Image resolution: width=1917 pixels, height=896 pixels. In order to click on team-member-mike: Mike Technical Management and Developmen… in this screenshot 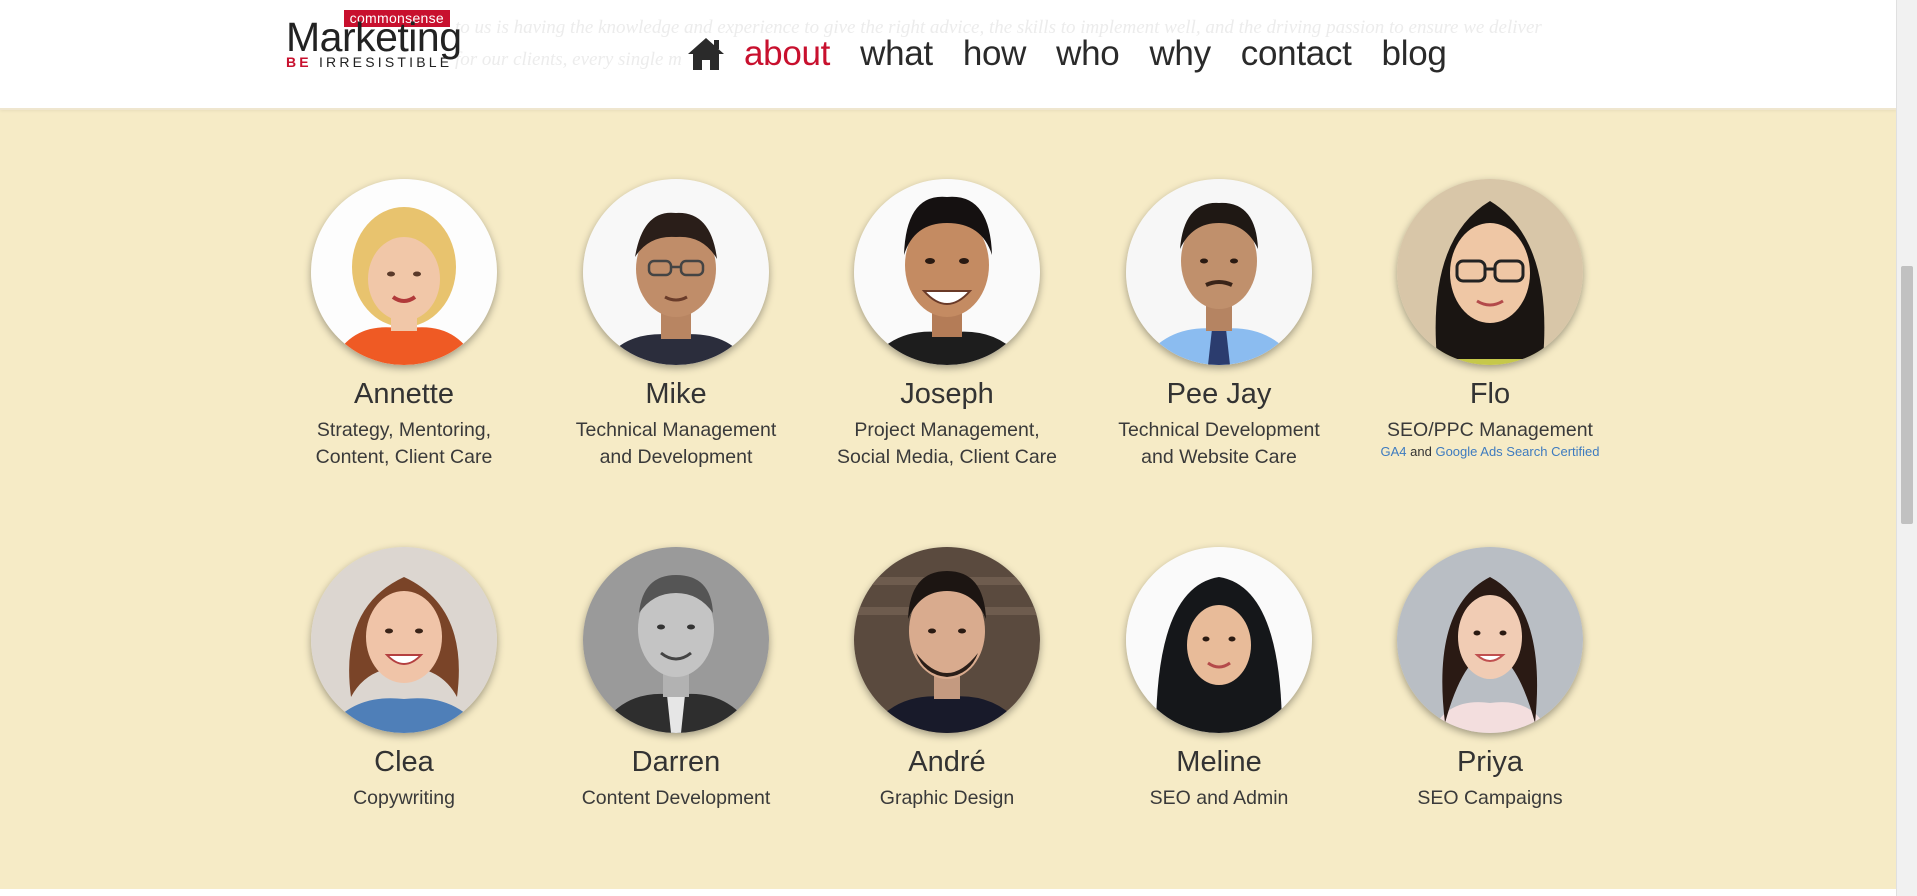, I will do `click(676, 325)`.